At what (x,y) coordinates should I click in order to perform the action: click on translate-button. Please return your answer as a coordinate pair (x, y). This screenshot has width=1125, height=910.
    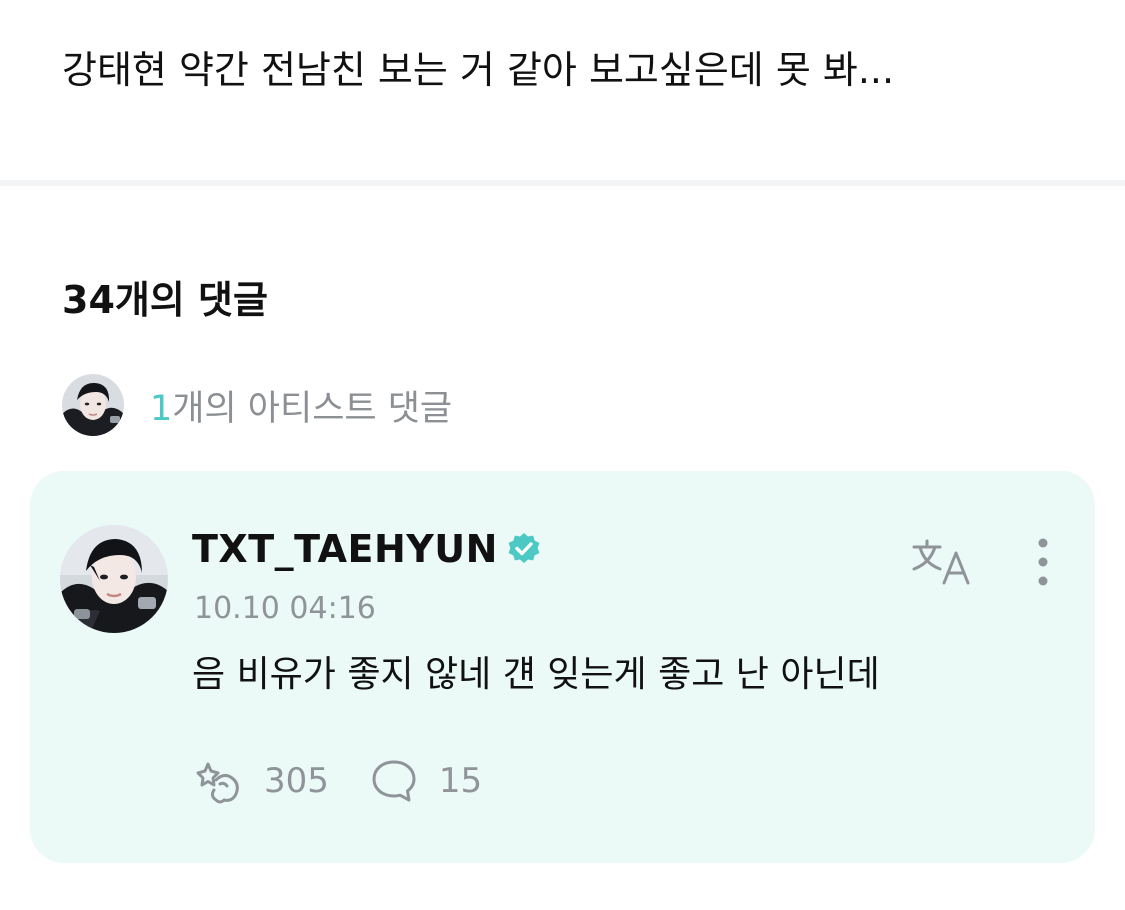
    Looking at the image, I should click on (942, 562).